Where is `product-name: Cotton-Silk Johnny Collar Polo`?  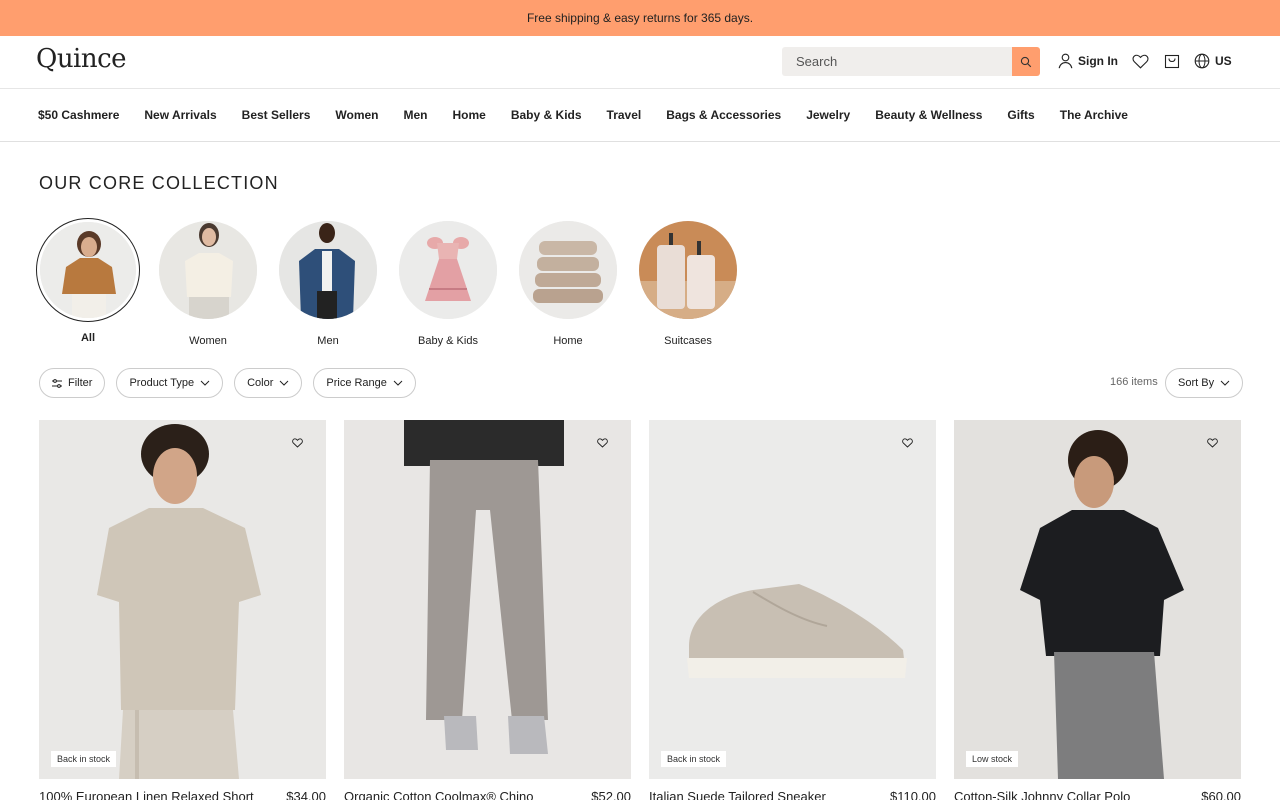
product-name: Cotton-Silk Johnny Collar Polo is located at coordinates (1042, 794).